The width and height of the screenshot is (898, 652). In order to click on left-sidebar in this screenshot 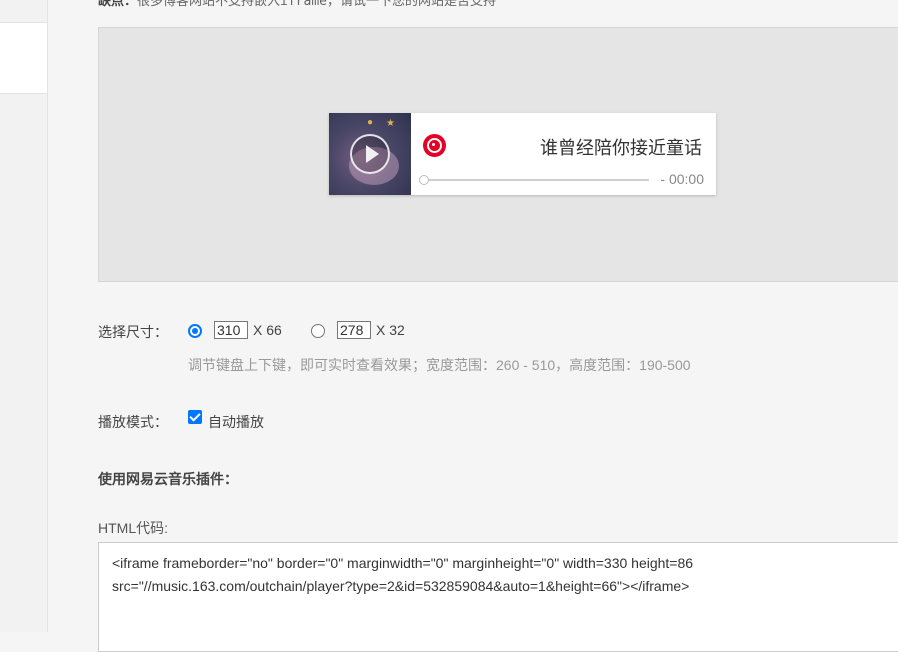, I will do `click(24, 316)`.